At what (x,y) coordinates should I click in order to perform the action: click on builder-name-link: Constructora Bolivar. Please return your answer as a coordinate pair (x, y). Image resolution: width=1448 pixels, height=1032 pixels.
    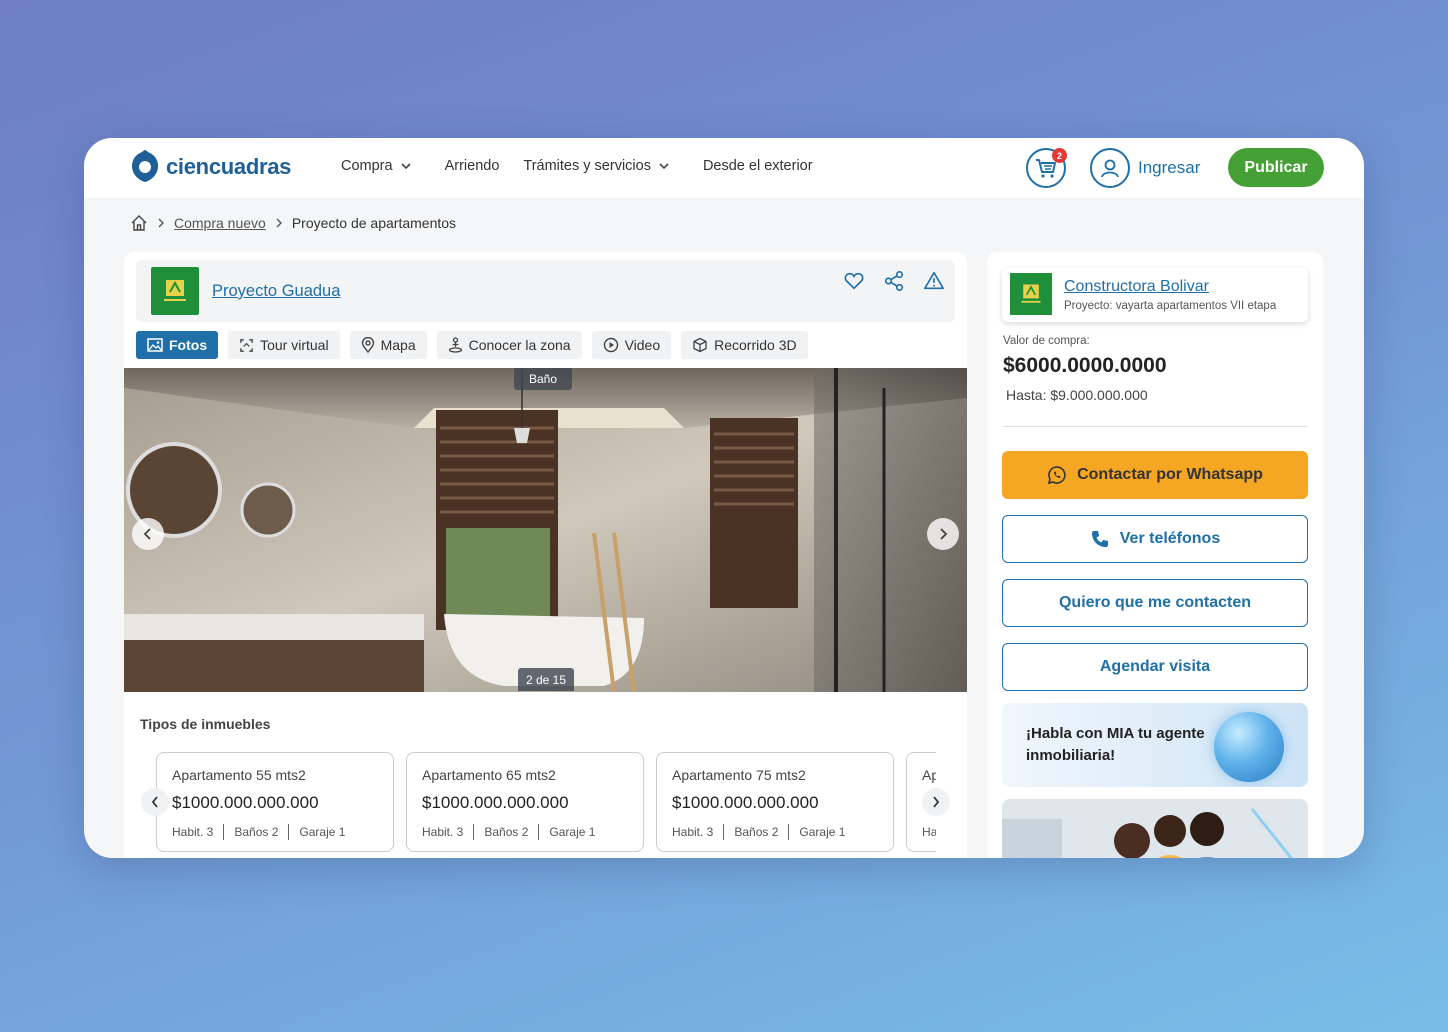
    Looking at the image, I should click on (1136, 287).